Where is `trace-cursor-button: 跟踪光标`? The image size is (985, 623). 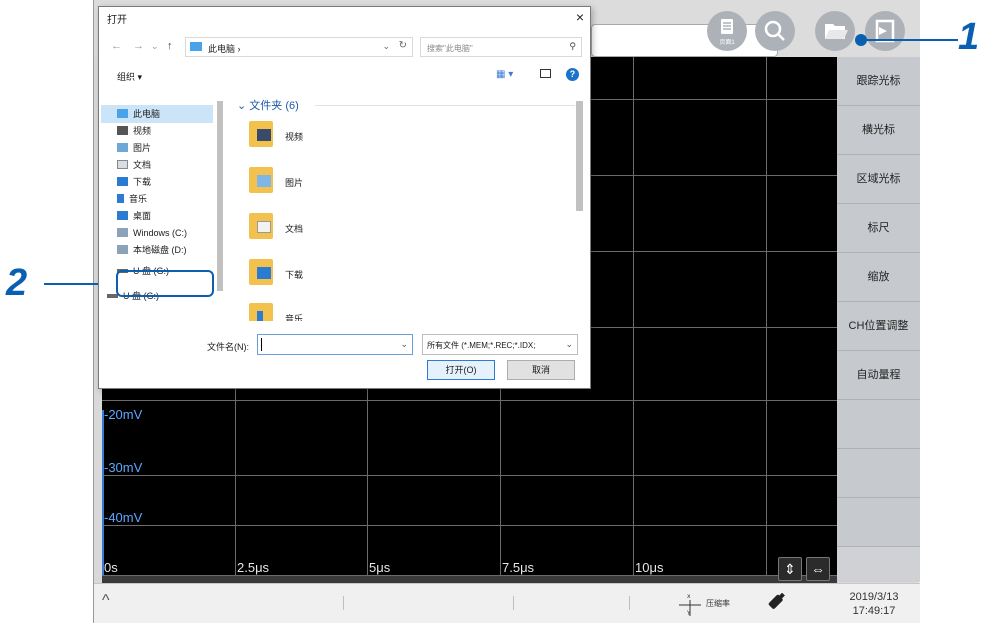 trace-cursor-button: 跟踪光标 is located at coordinates (878, 81).